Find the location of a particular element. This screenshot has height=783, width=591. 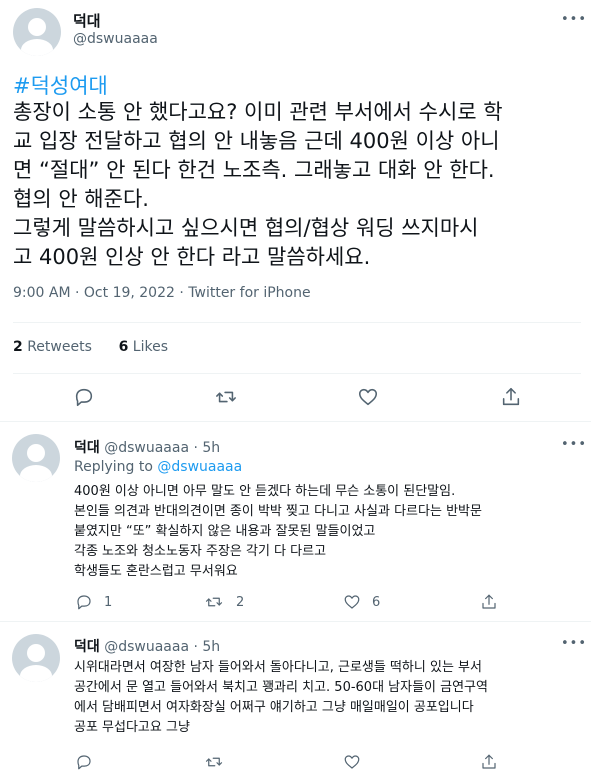

replying-to: Replying to @dswuaaaa is located at coordinates (158, 467).